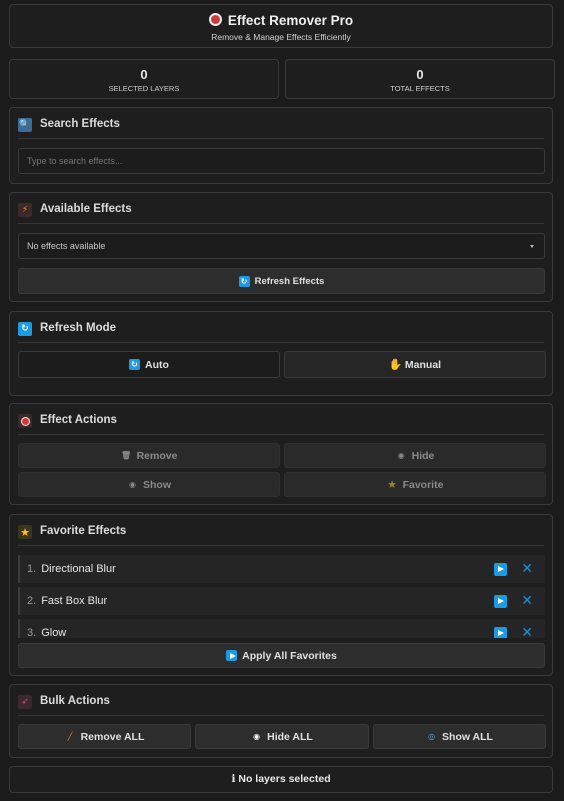  Describe the element at coordinates (112, 736) in the screenshot. I see `remove-all-label: Remove ALL` at that location.